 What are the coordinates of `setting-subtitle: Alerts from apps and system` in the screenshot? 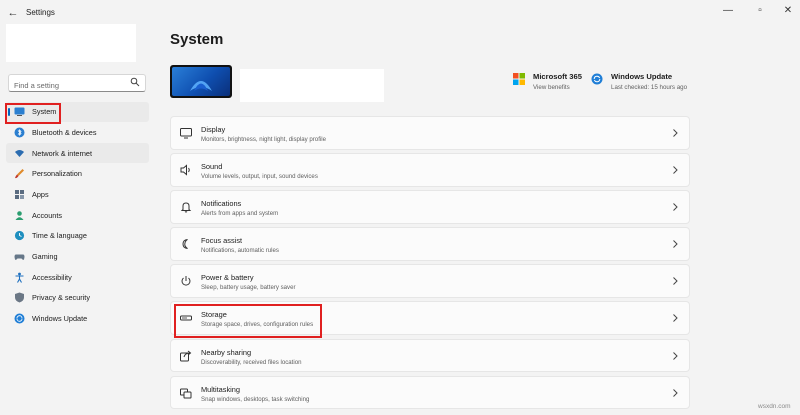 It's located at (240, 214).